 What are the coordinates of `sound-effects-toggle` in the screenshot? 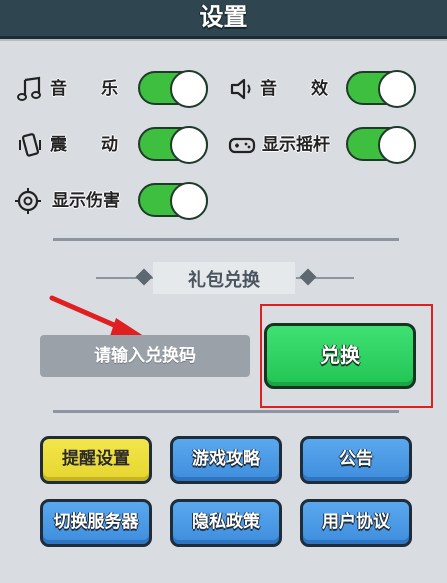 It's located at (381, 89).